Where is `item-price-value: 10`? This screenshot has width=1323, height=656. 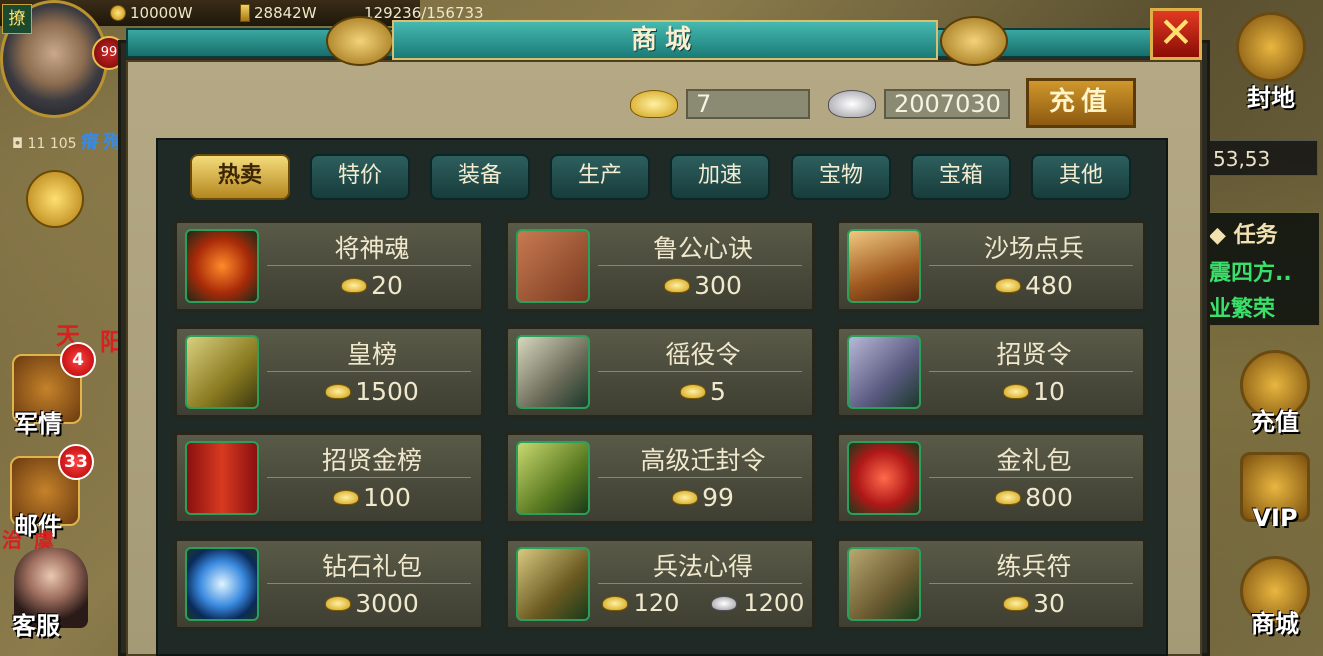
item-price-value: 10 is located at coordinates (1049, 391).